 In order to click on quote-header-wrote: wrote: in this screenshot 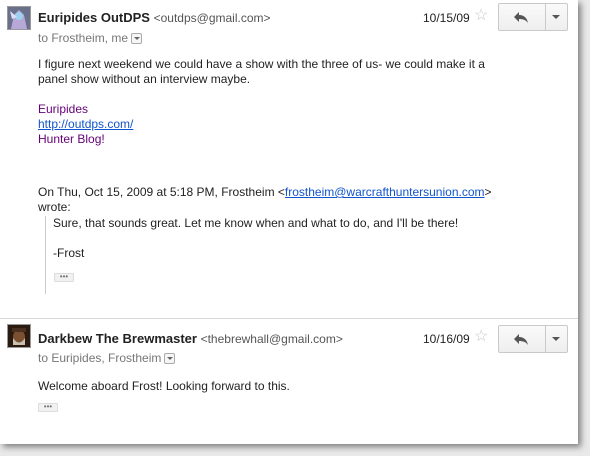, I will do `click(54, 207)`.